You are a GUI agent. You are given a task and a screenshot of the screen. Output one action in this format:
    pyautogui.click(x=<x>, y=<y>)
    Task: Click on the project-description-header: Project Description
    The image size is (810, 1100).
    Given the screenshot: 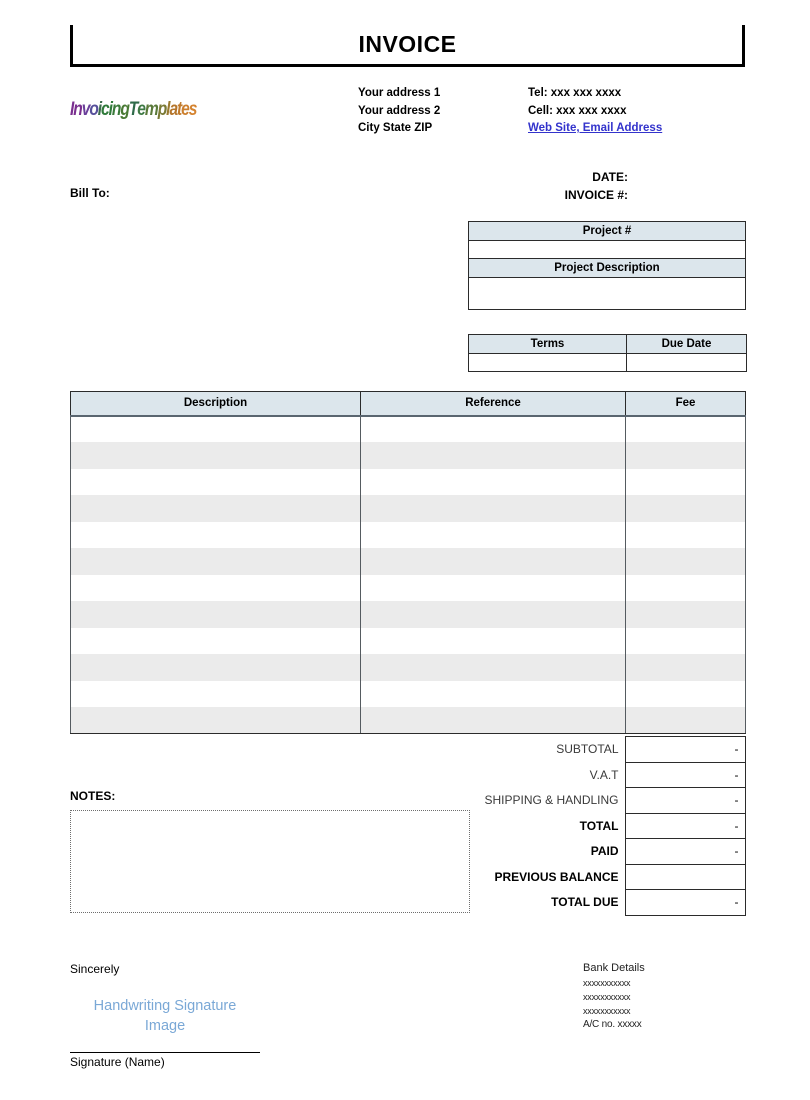 What is the action you would take?
    pyautogui.click(x=607, y=268)
    